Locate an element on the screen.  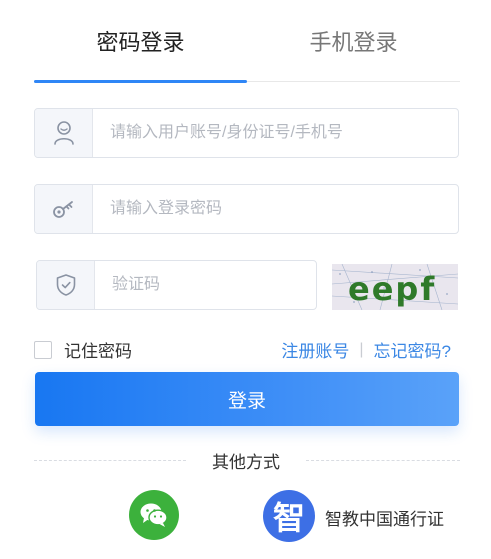
remember-password: 记住密码 is located at coordinates (83, 349).